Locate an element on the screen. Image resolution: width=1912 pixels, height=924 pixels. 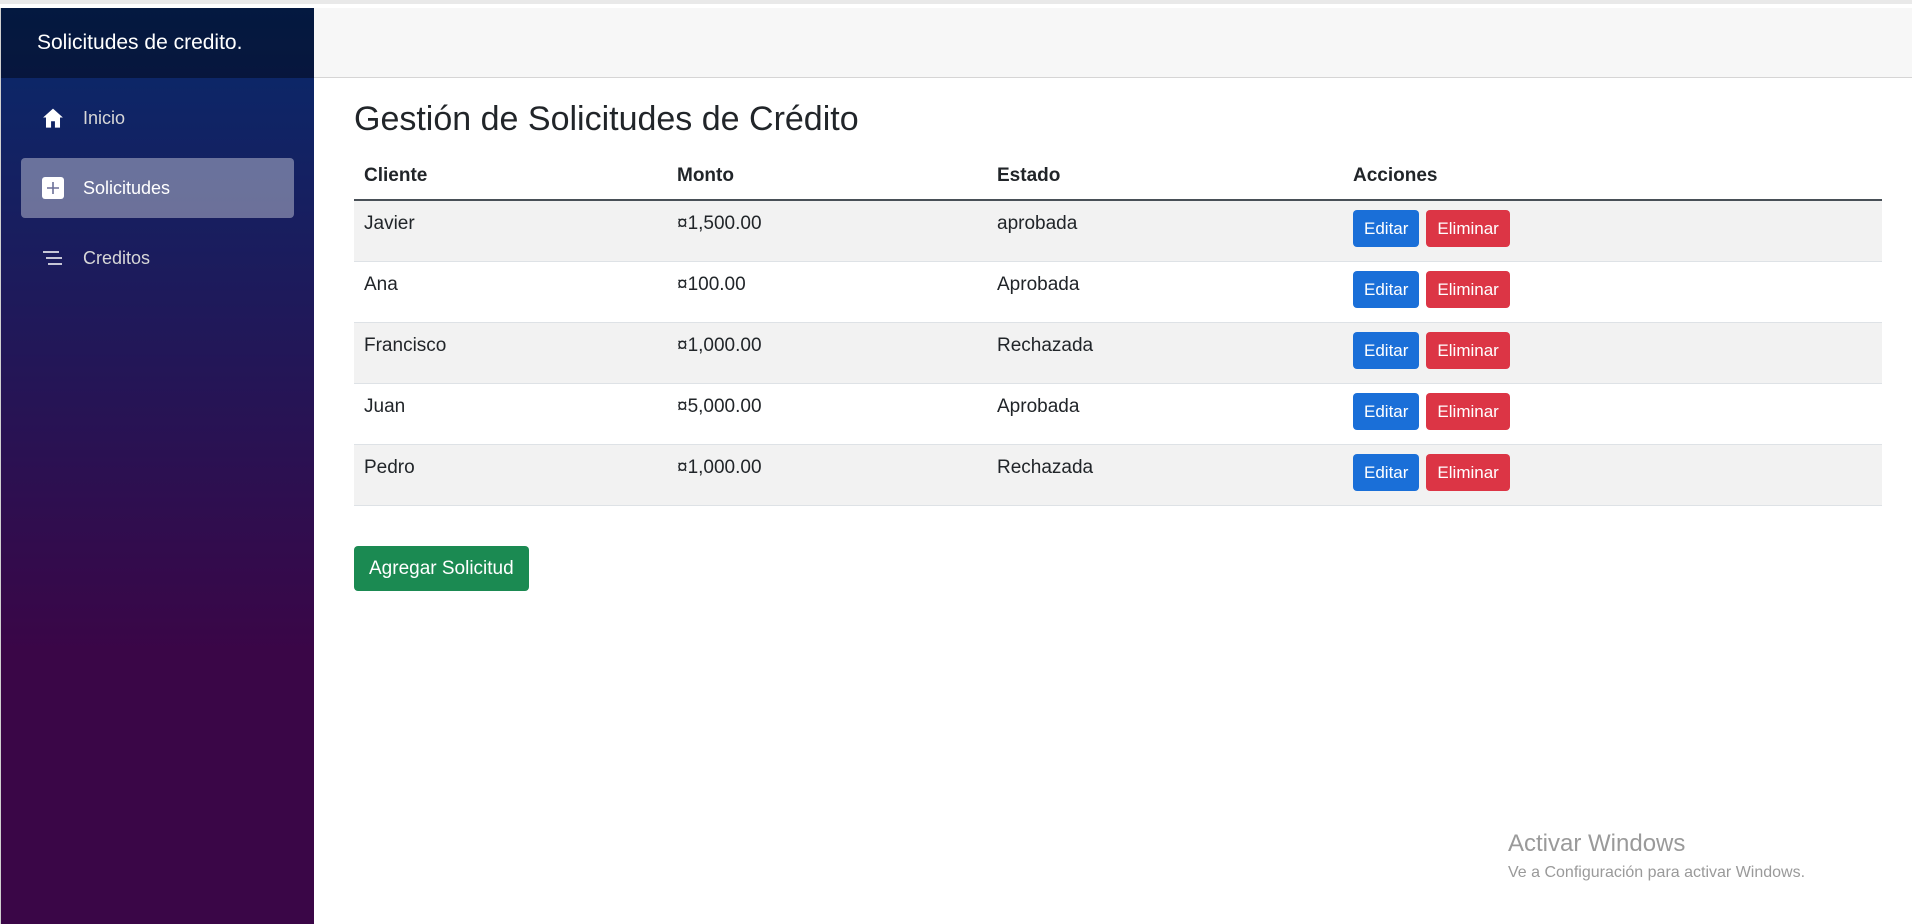
top-bar is located at coordinates (1113, 43).